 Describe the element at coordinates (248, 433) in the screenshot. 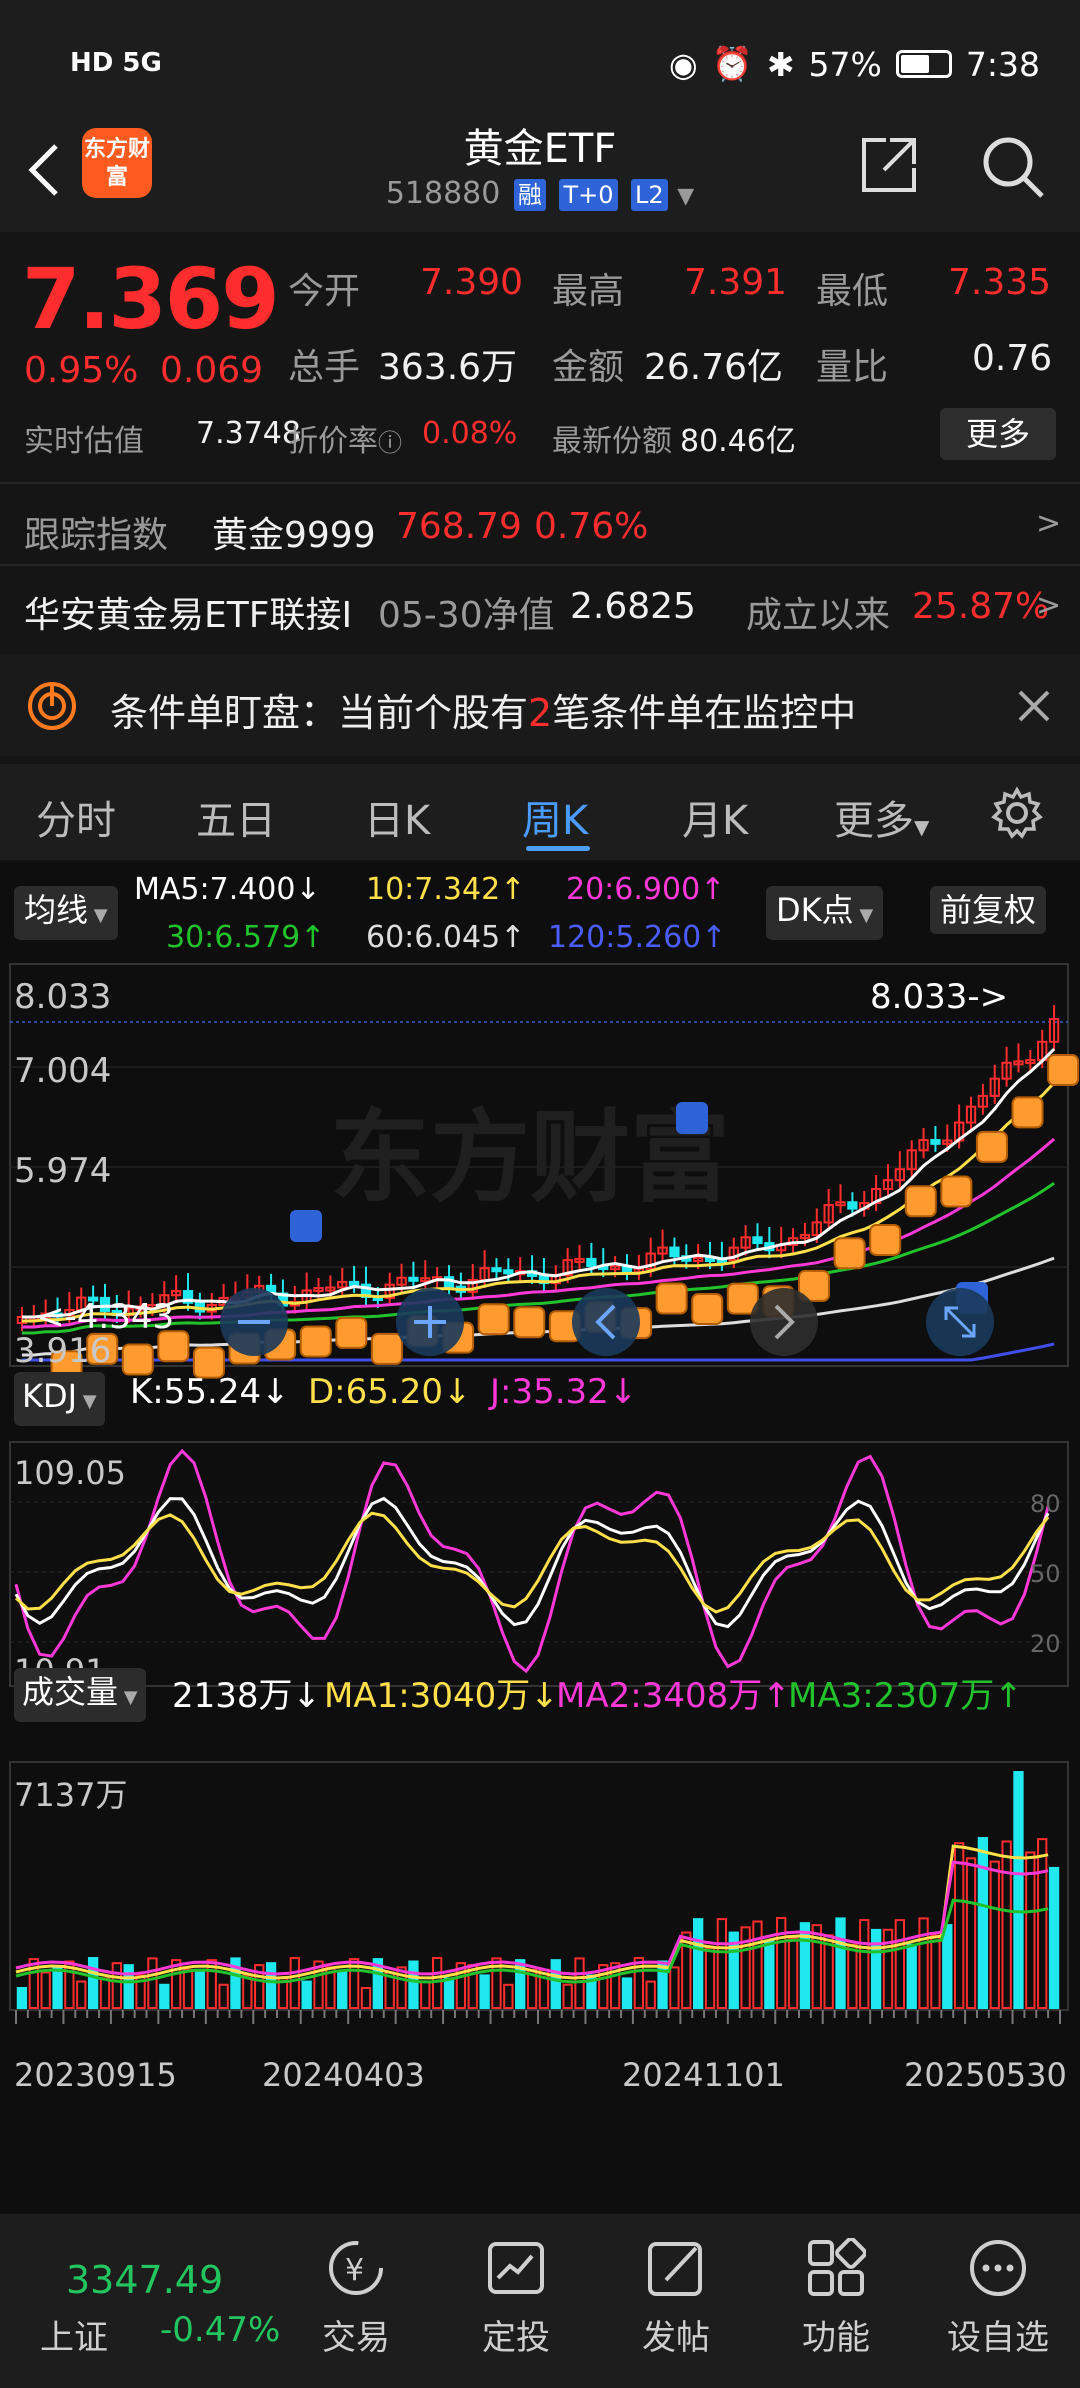

I see `estimate-value: 7.3748` at that location.